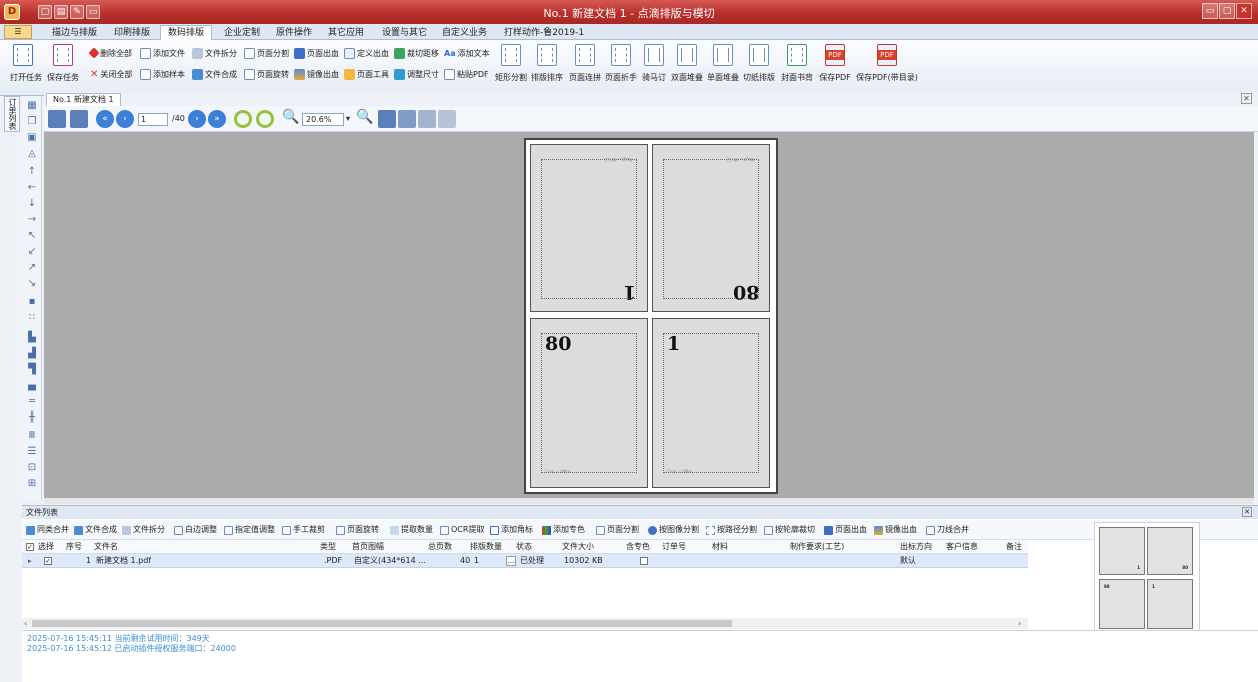  What do you see at coordinates (83, 99) in the screenshot?
I see `document-tab: No.1 新建文档 1` at bounding box center [83, 99].